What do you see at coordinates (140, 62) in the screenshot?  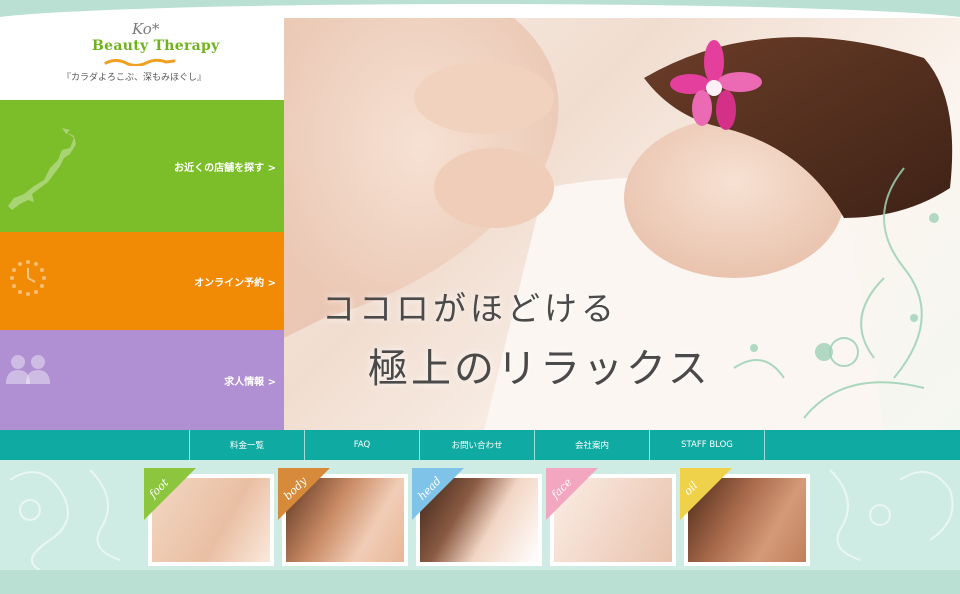 I see `logo-swash-icon` at bounding box center [140, 62].